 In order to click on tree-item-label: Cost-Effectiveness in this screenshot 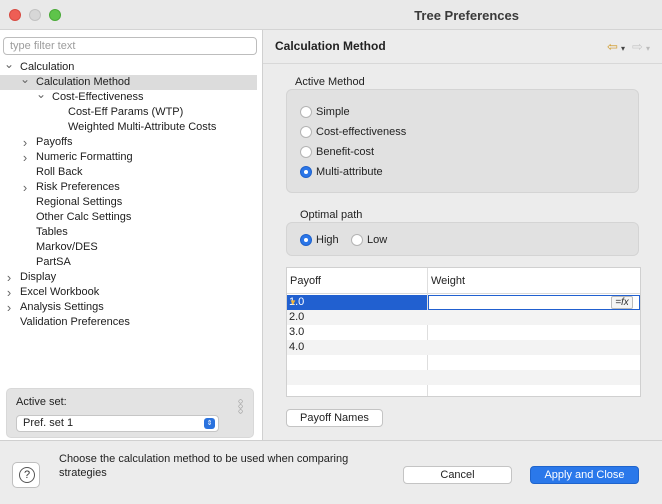, I will do `click(98, 97)`.